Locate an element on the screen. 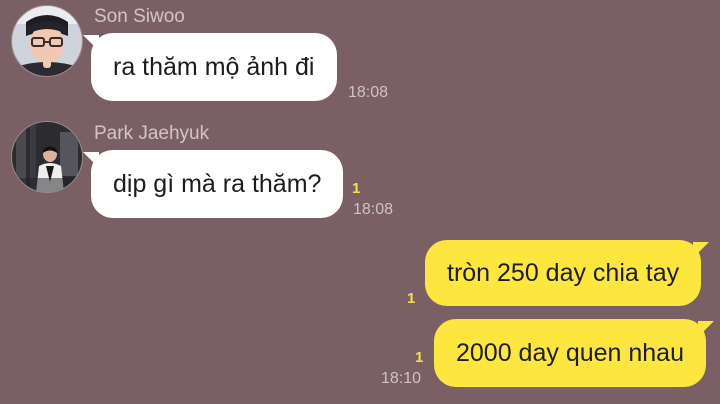 The image size is (720, 404). message-bubble: tròn 250 day chia tay is located at coordinates (567, 273).